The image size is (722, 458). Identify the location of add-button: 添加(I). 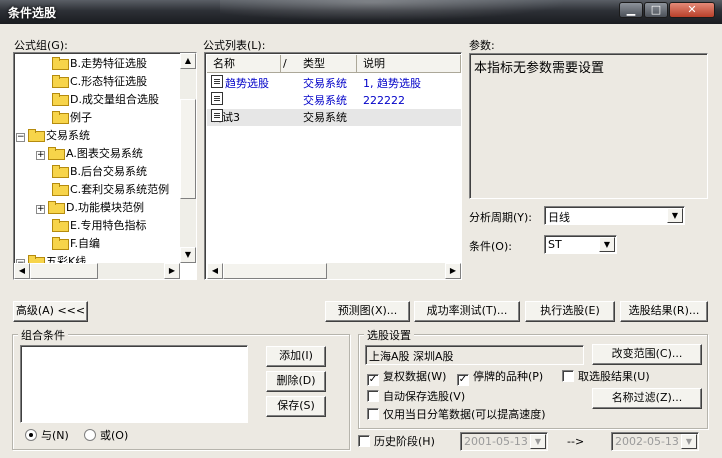
(296, 356).